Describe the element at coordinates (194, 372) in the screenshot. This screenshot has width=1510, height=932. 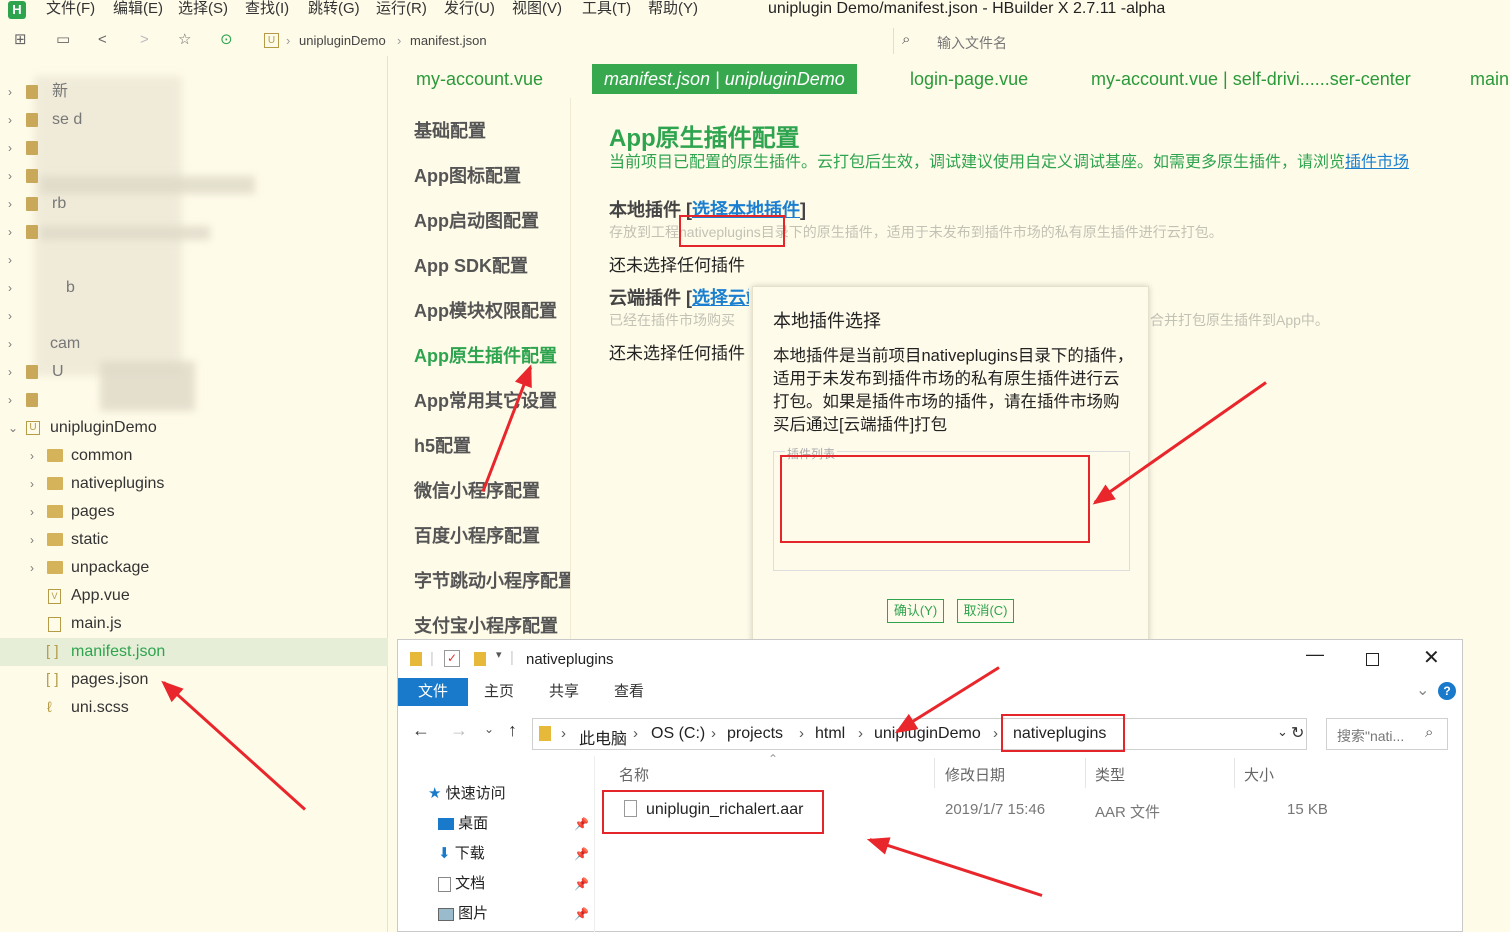
I see `tree-row: › U` at that location.